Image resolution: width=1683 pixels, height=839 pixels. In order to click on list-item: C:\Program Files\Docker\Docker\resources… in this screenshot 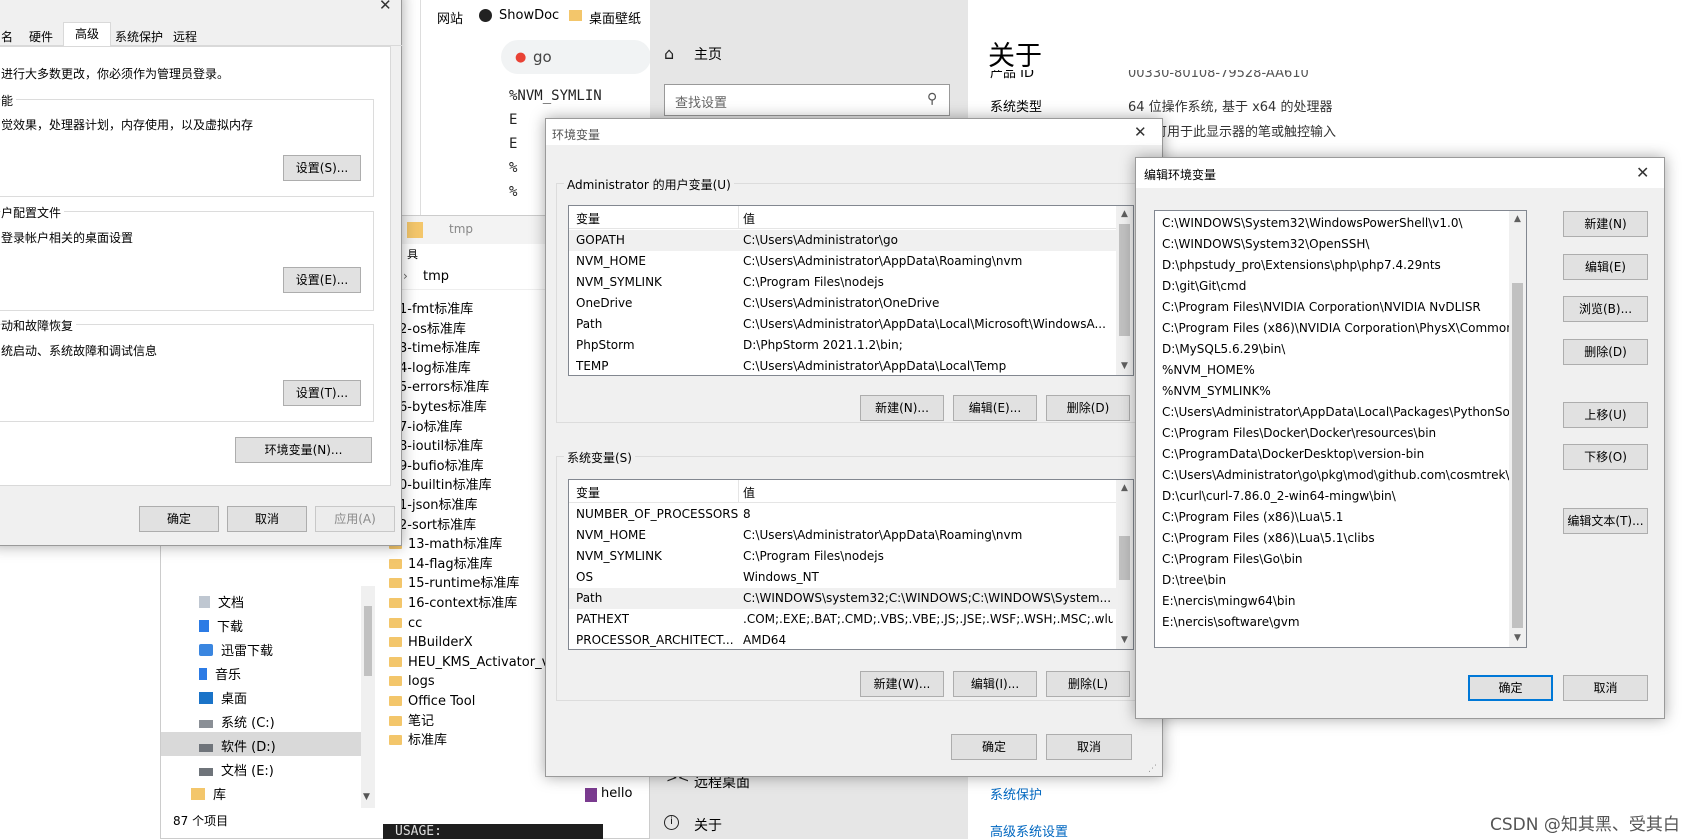, I will do `click(1333, 433)`.